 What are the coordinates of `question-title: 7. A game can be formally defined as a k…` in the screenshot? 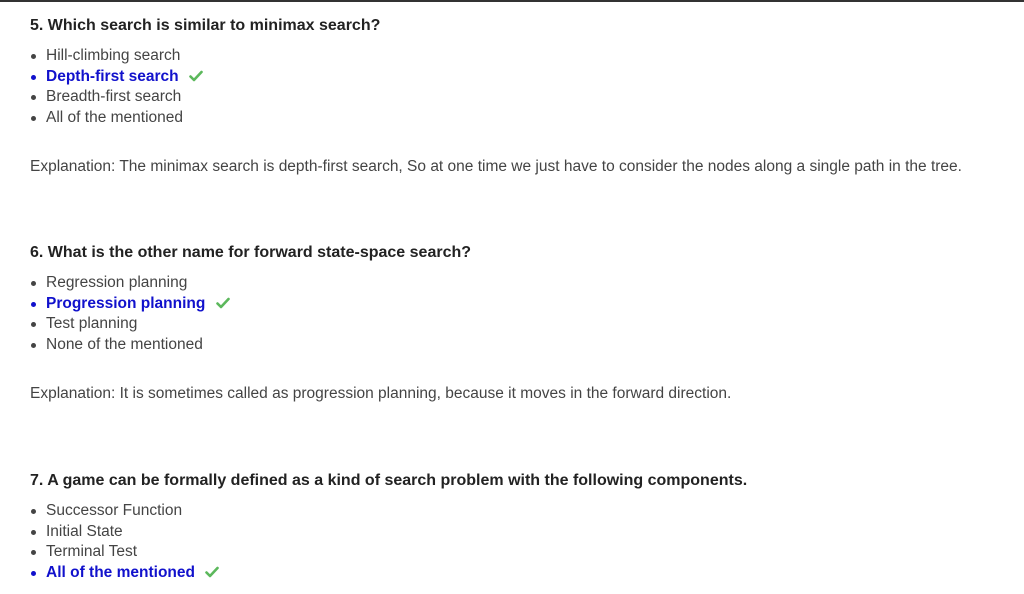 It's located at (389, 480).